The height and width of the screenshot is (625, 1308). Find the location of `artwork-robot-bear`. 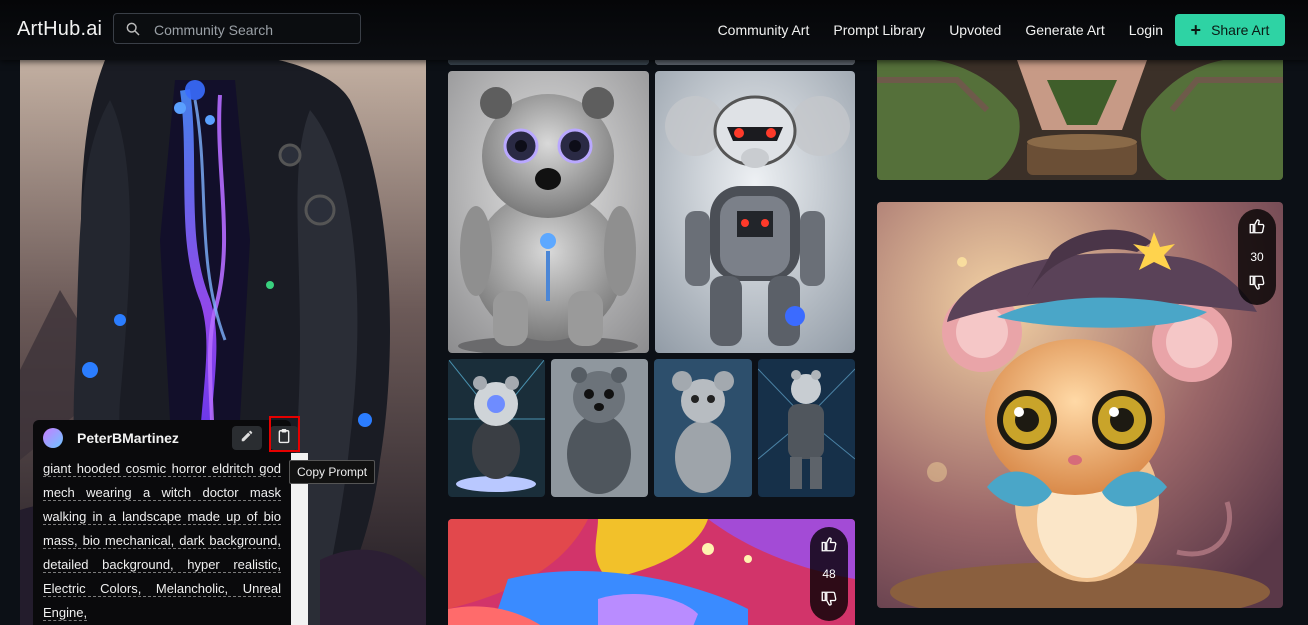

artwork-robot-bear is located at coordinates (755, 212).